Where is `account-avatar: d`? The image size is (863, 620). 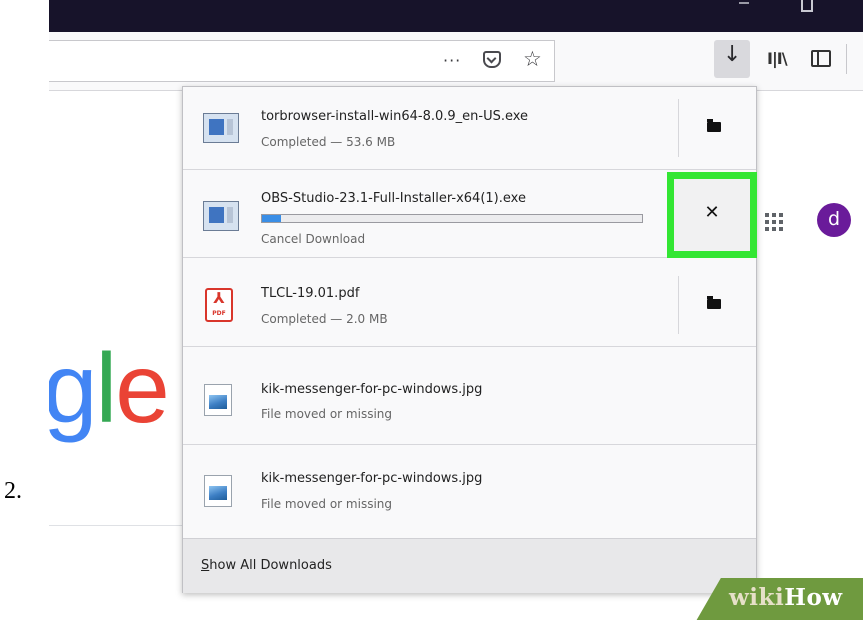 account-avatar: d is located at coordinates (834, 220).